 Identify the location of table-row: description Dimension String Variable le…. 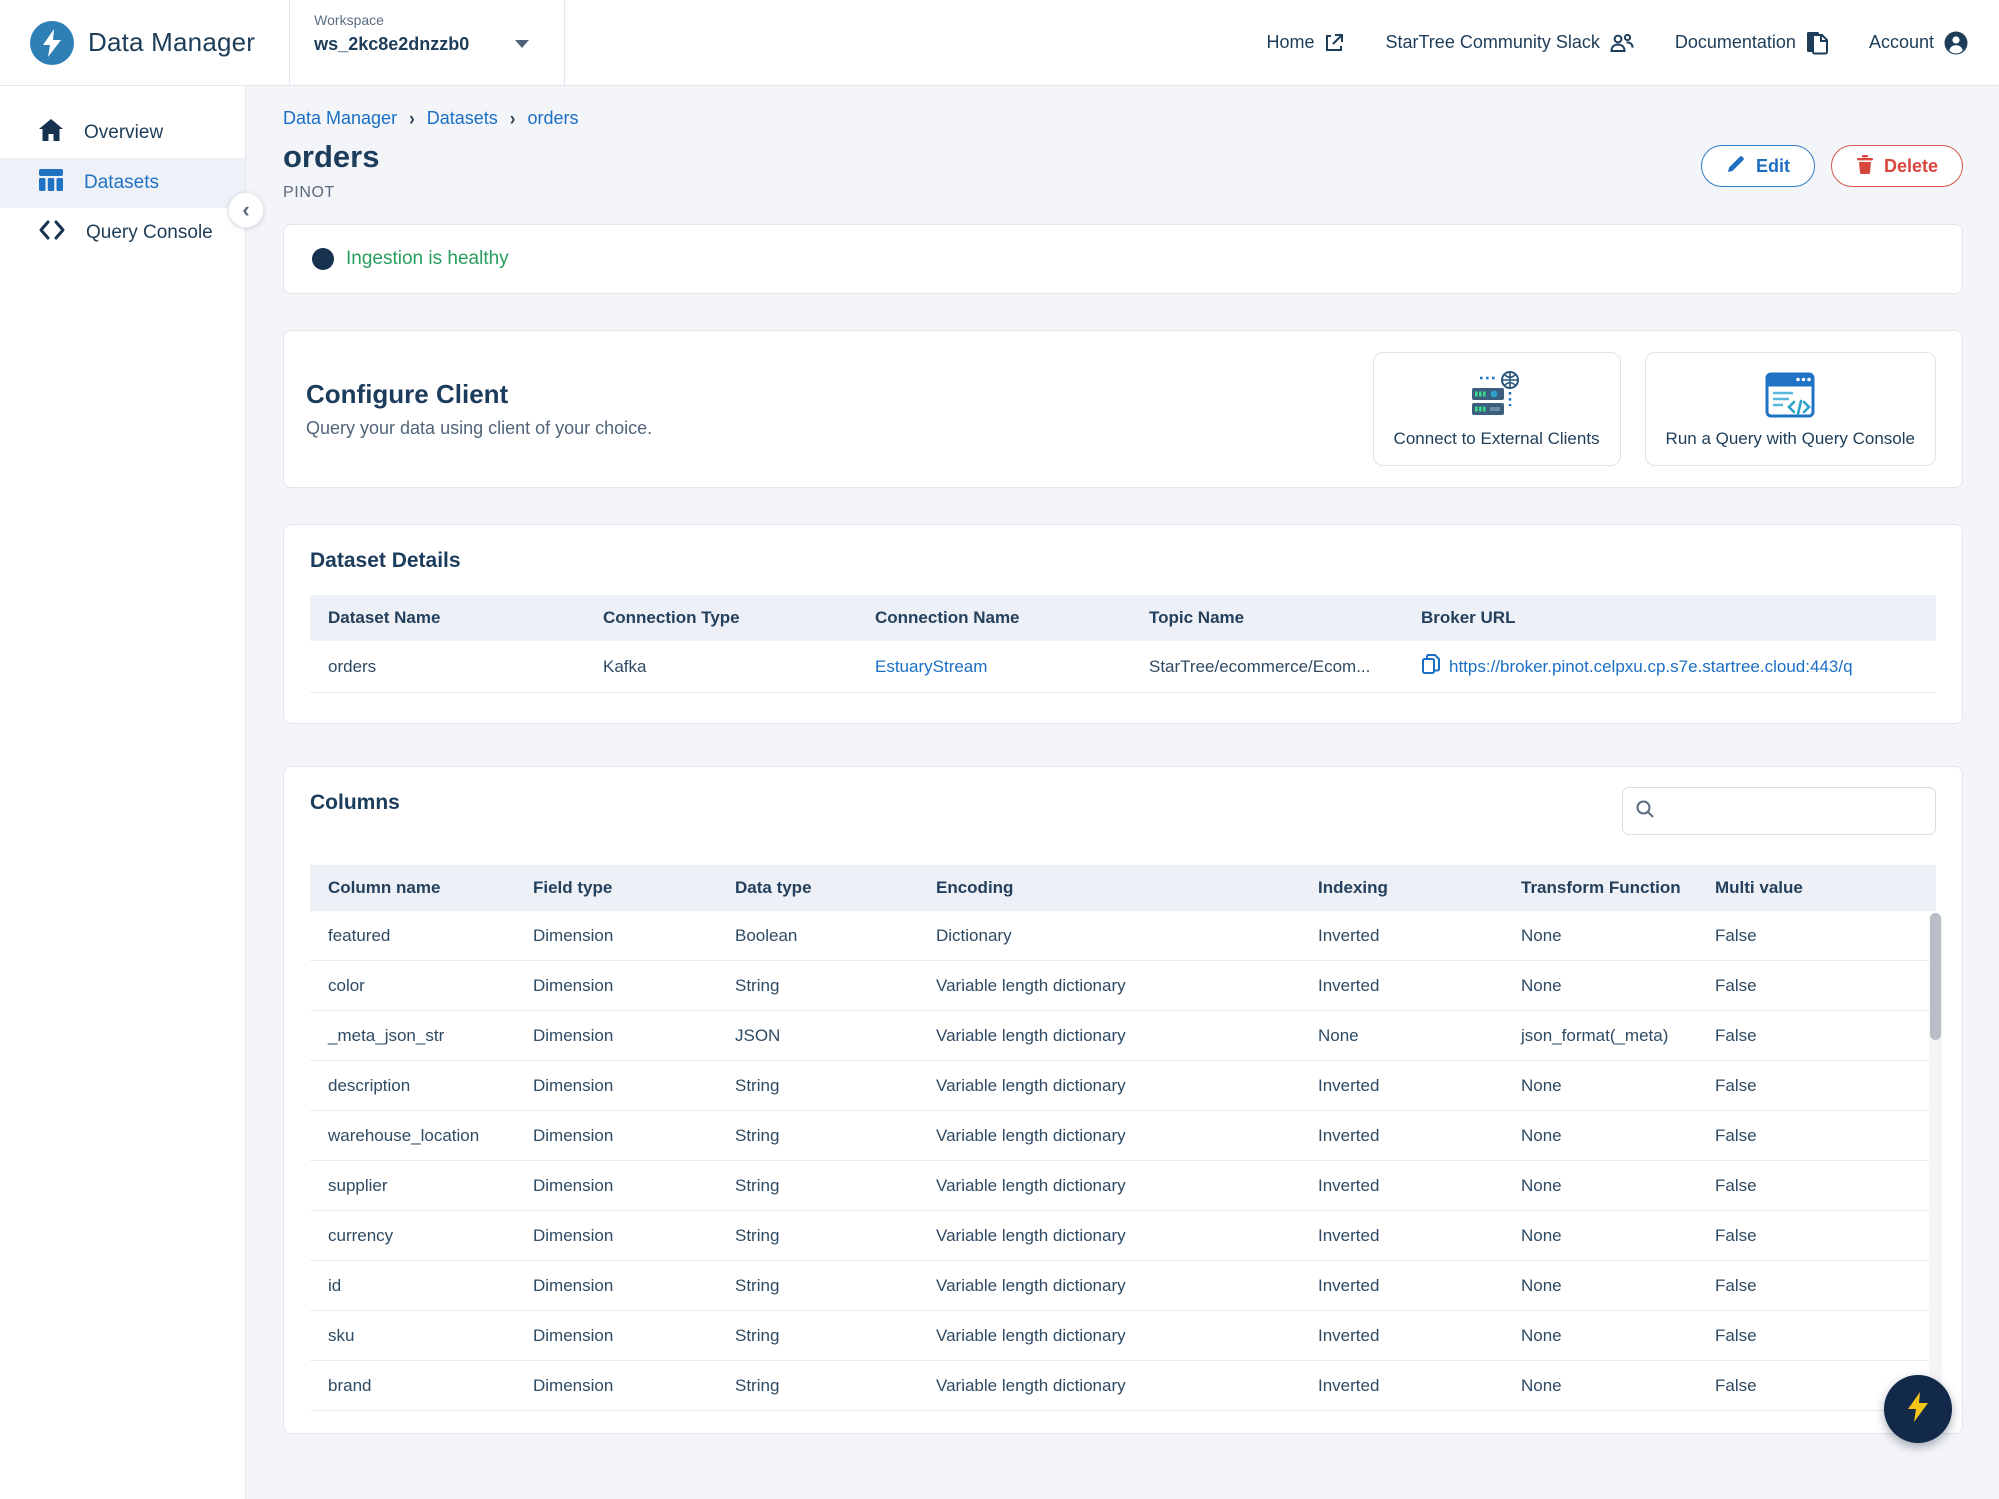
(1123, 1086).